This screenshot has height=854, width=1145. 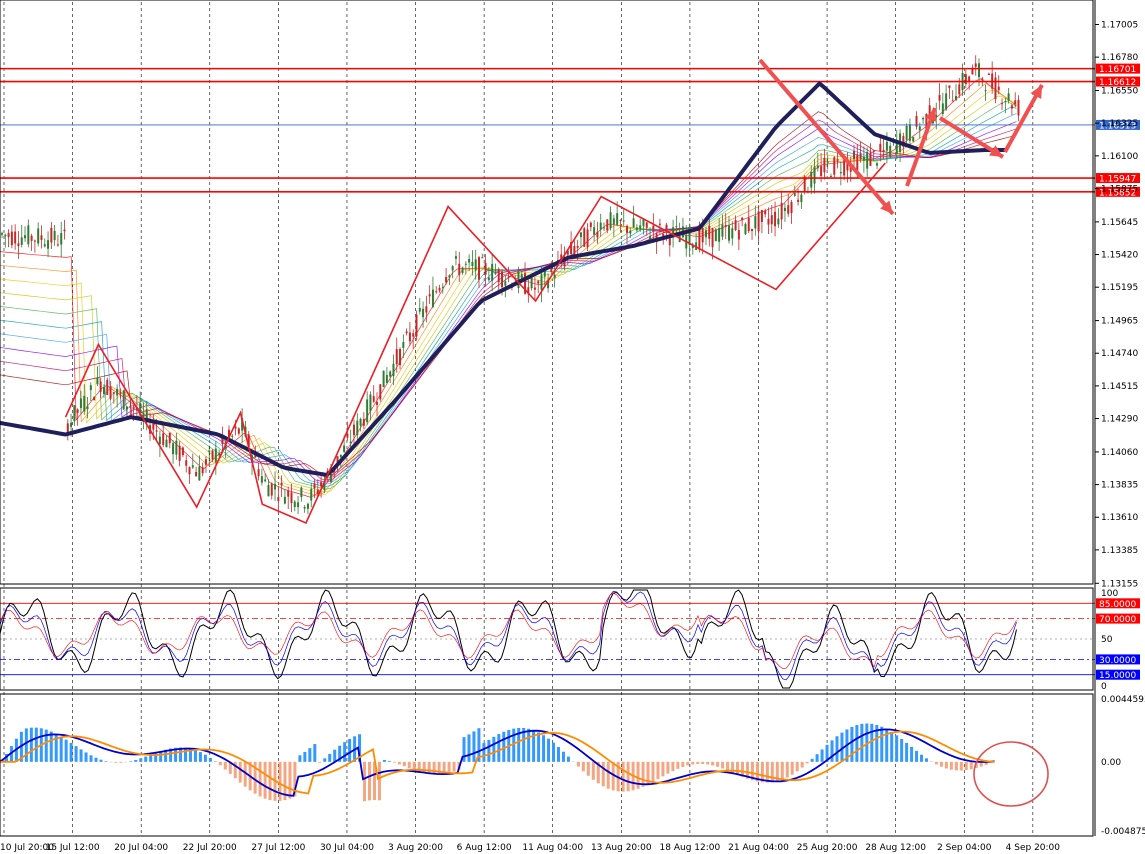 What do you see at coordinates (1119, 551) in the screenshot?
I see `y-tick-label: 1.13385` at bounding box center [1119, 551].